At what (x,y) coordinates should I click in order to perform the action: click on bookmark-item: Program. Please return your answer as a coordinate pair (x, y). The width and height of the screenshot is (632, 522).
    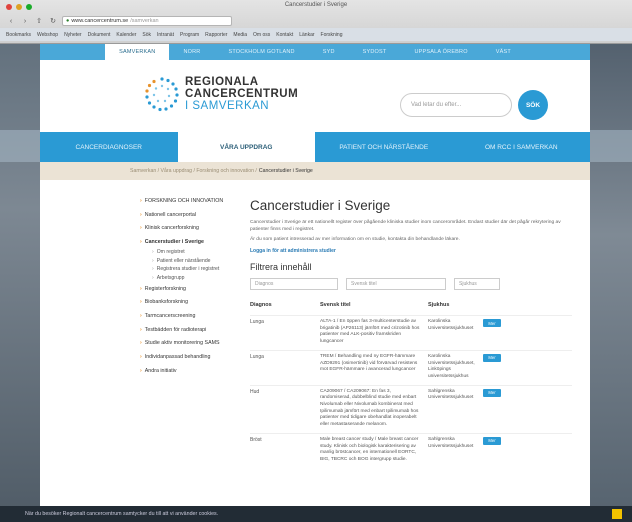
    Looking at the image, I should click on (189, 35).